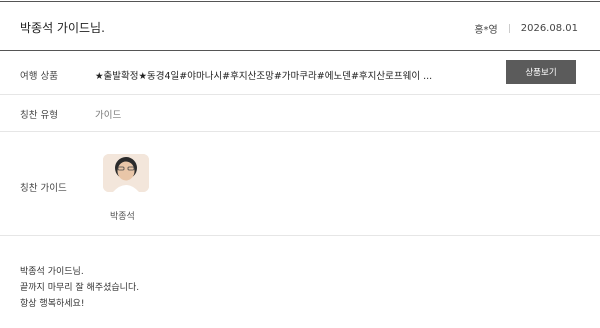  I want to click on praise-guide-label: 칭찬 가이드, so click(43, 188).